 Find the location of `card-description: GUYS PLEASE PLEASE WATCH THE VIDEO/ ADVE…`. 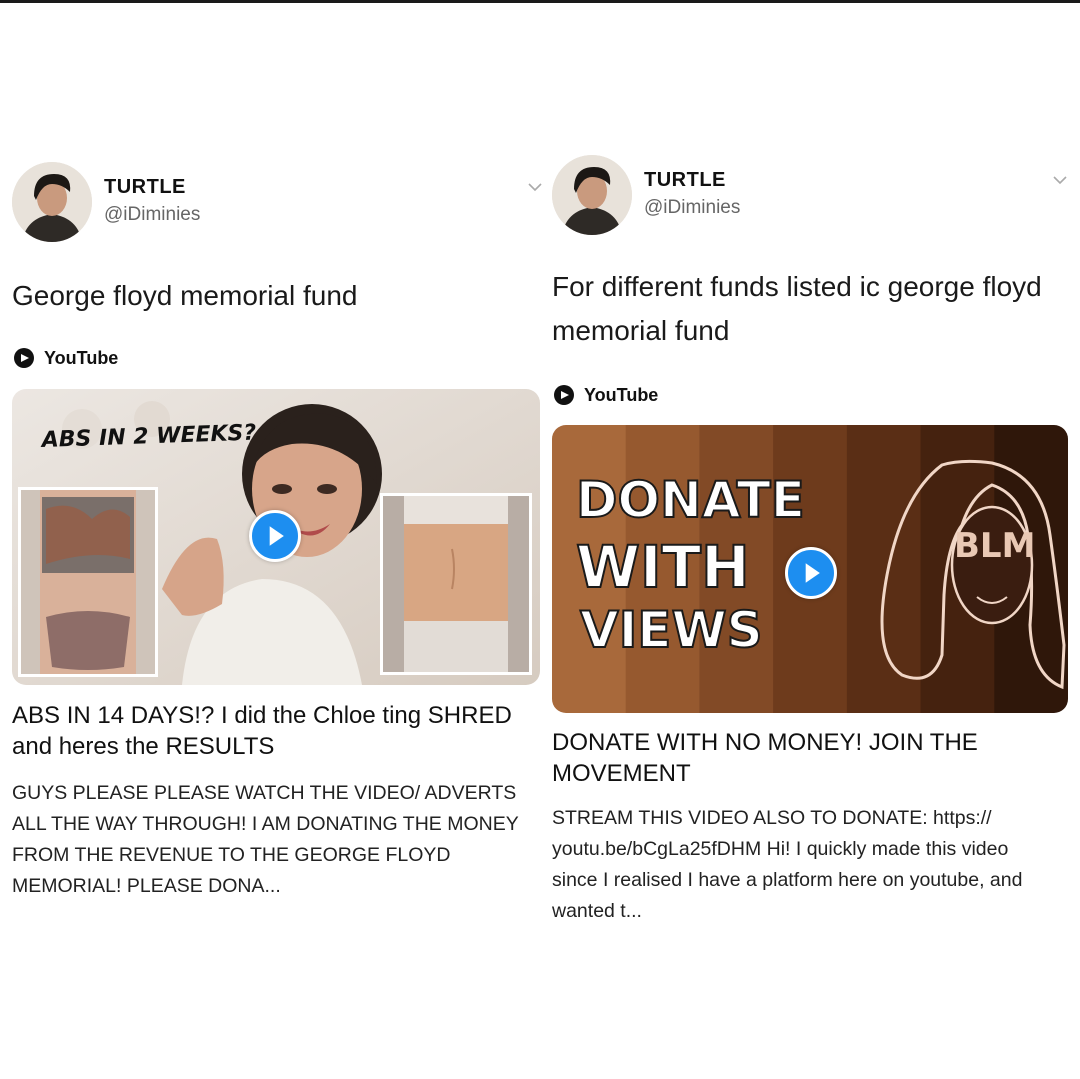

card-description: GUYS PLEASE PLEASE WATCH THE VIDEO/ ADVE… is located at coordinates (265, 839).